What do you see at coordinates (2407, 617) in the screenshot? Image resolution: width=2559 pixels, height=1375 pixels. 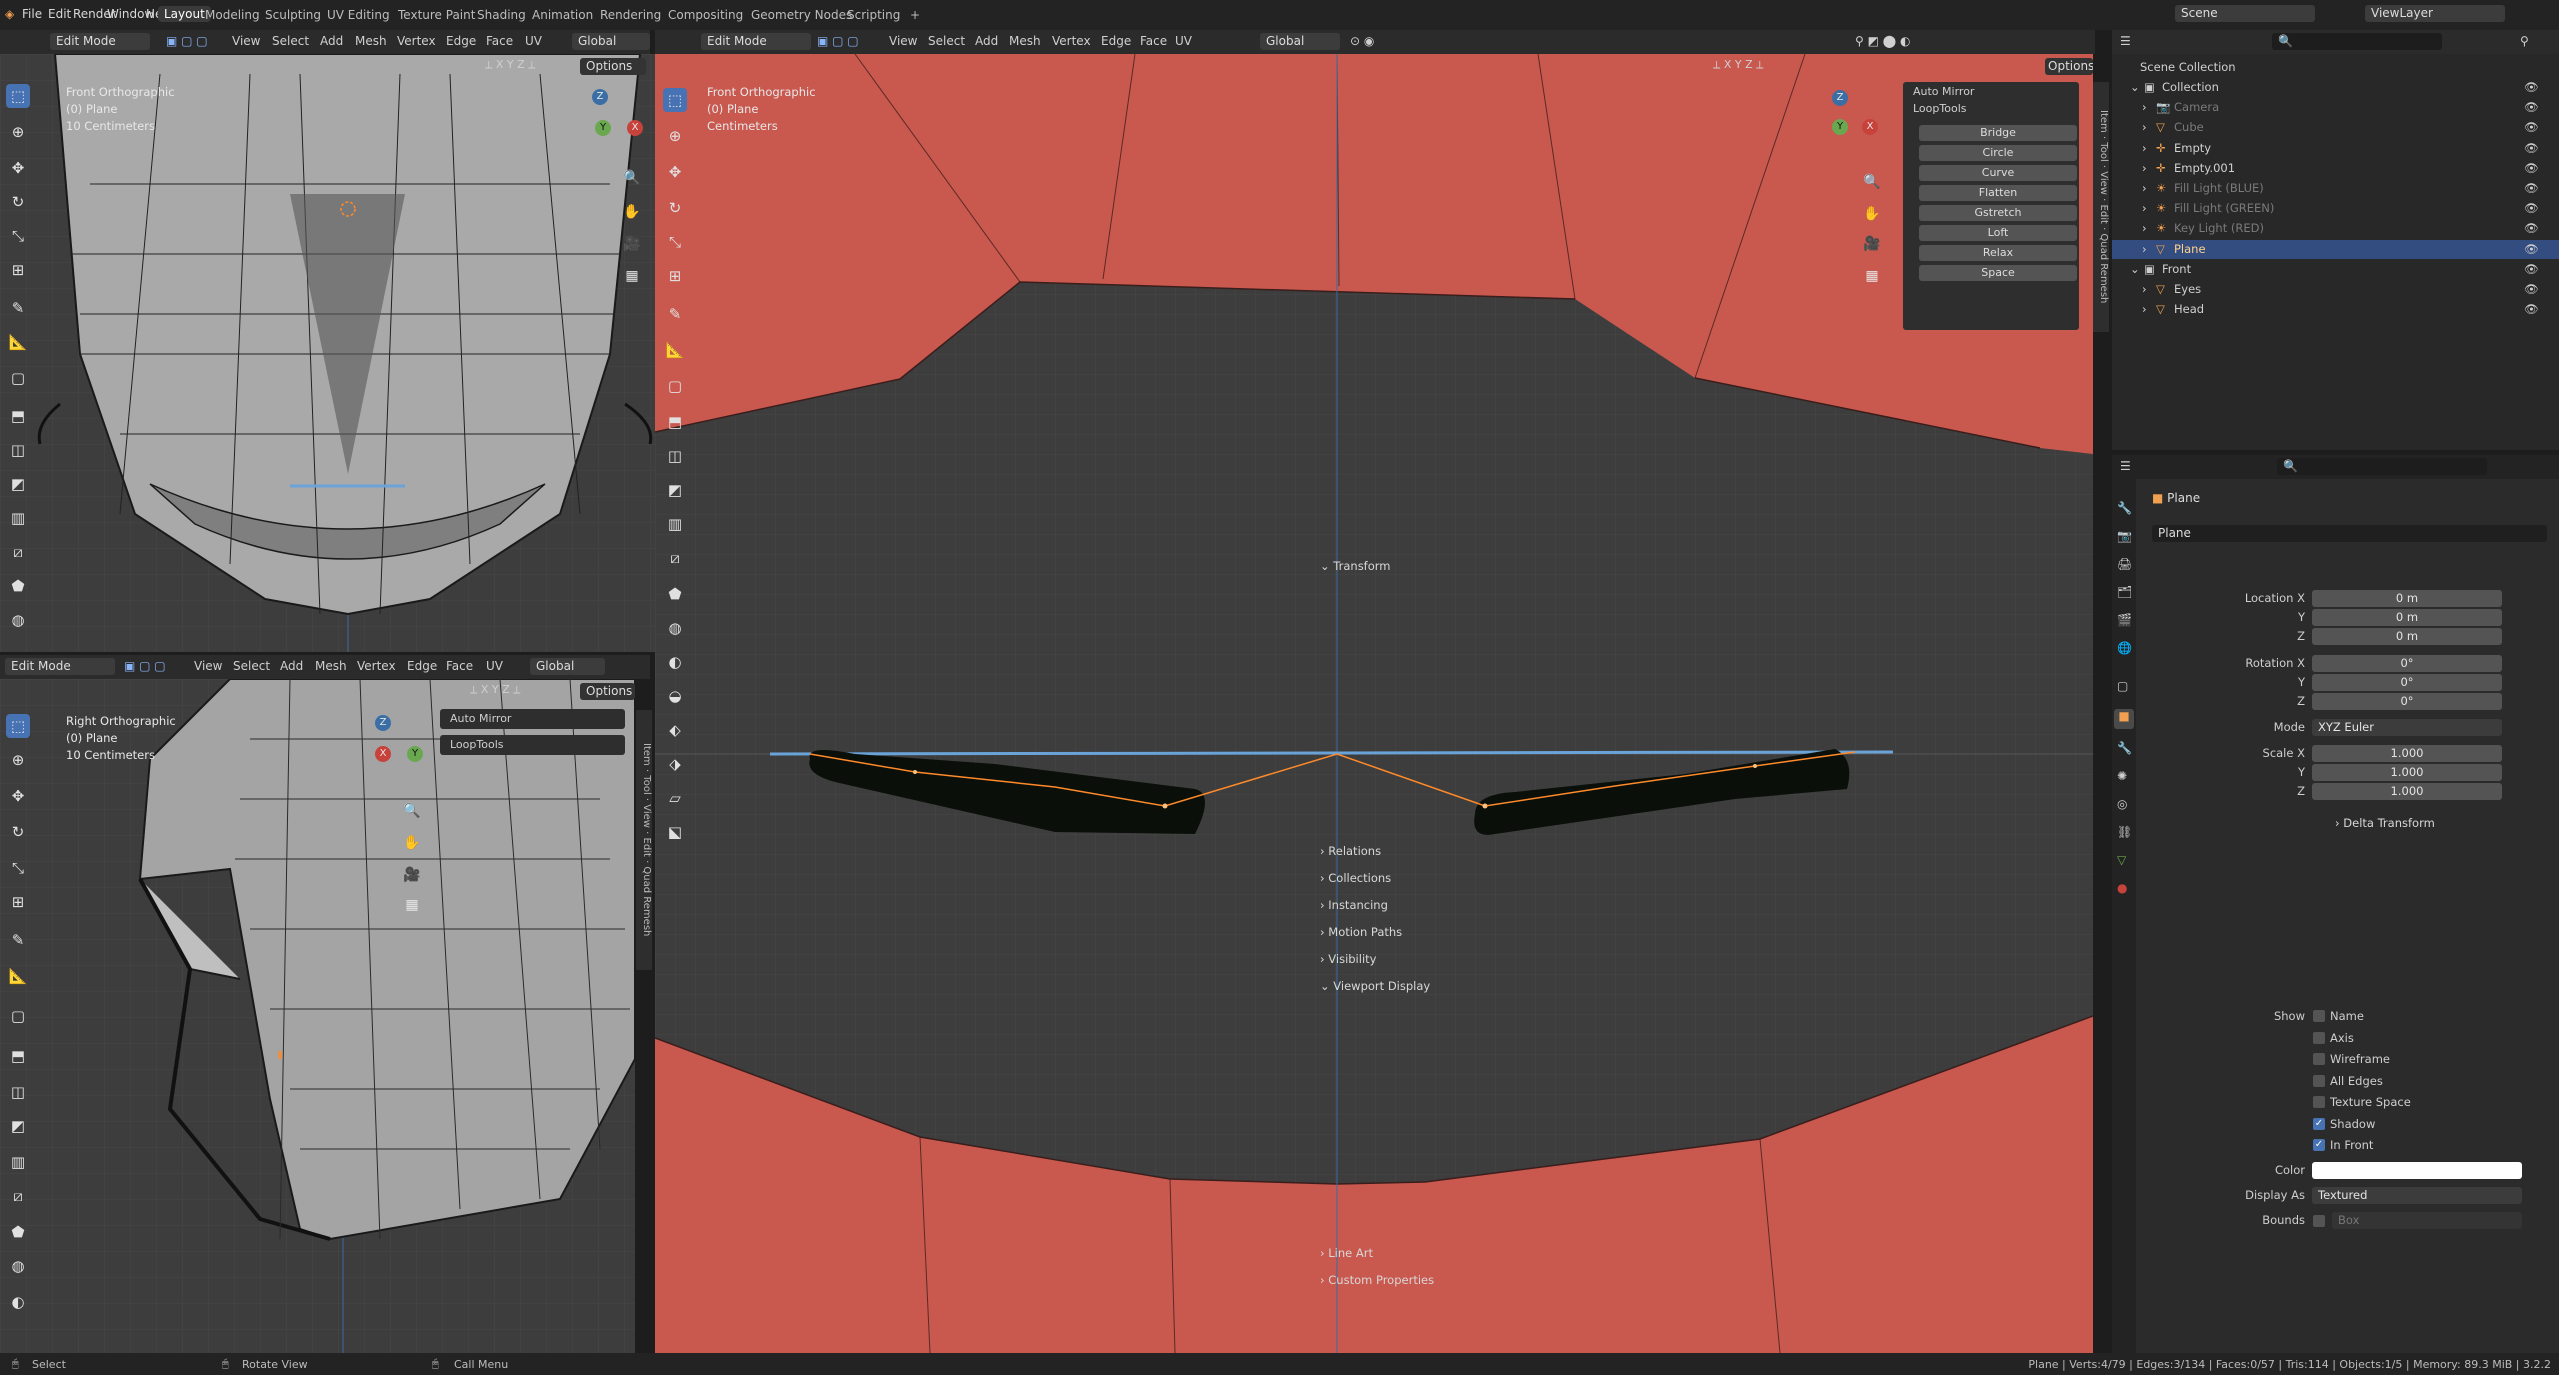 I see `location-y-field: 0 m` at bounding box center [2407, 617].